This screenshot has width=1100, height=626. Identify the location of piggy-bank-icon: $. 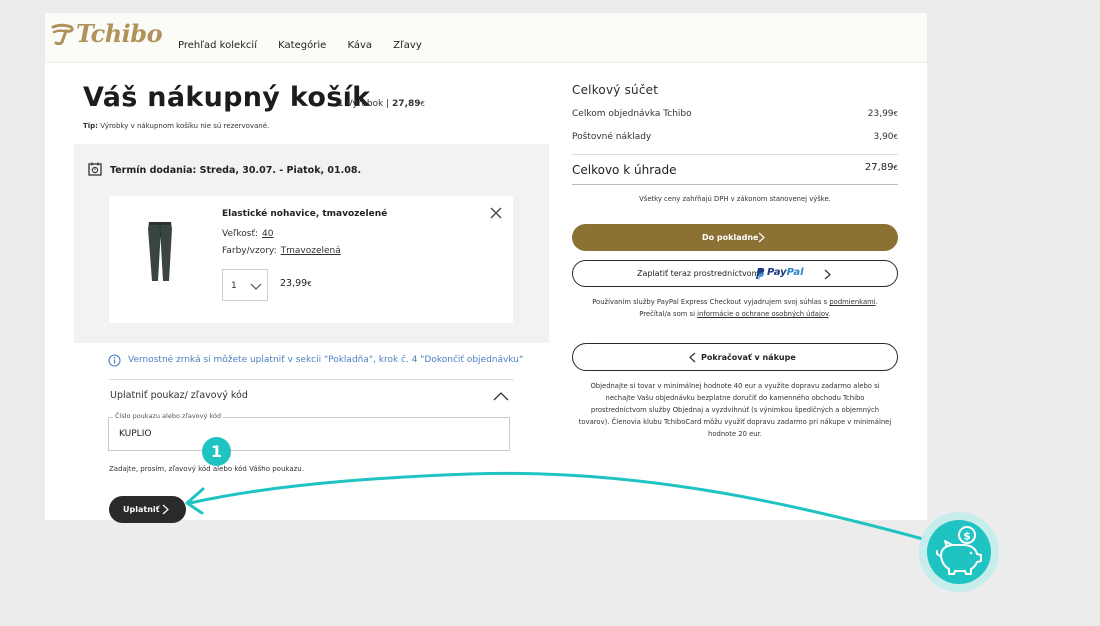
(958, 550).